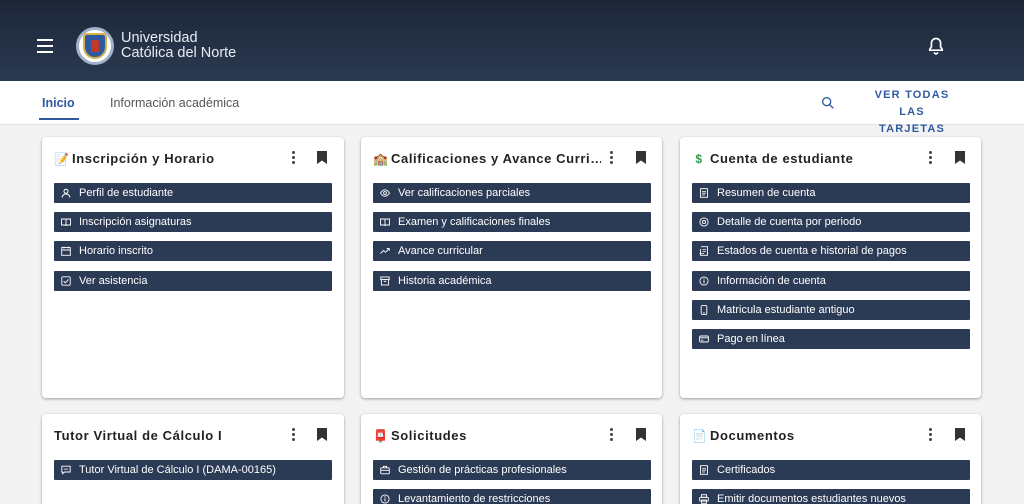 The height and width of the screenshot is (504, 1024). Describe the element at coordinates (126, 193) in the screenshot. I see `link-label: Perfil de estudiante` at that location.